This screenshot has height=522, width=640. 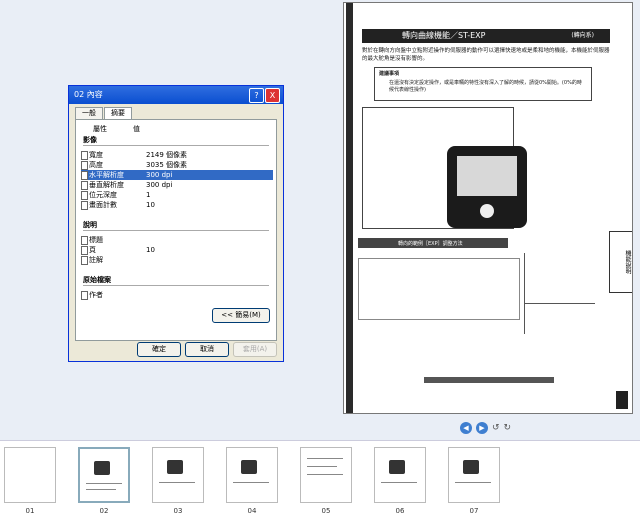 I want to click on transmitter-illustration, so click(x=487, y=187).